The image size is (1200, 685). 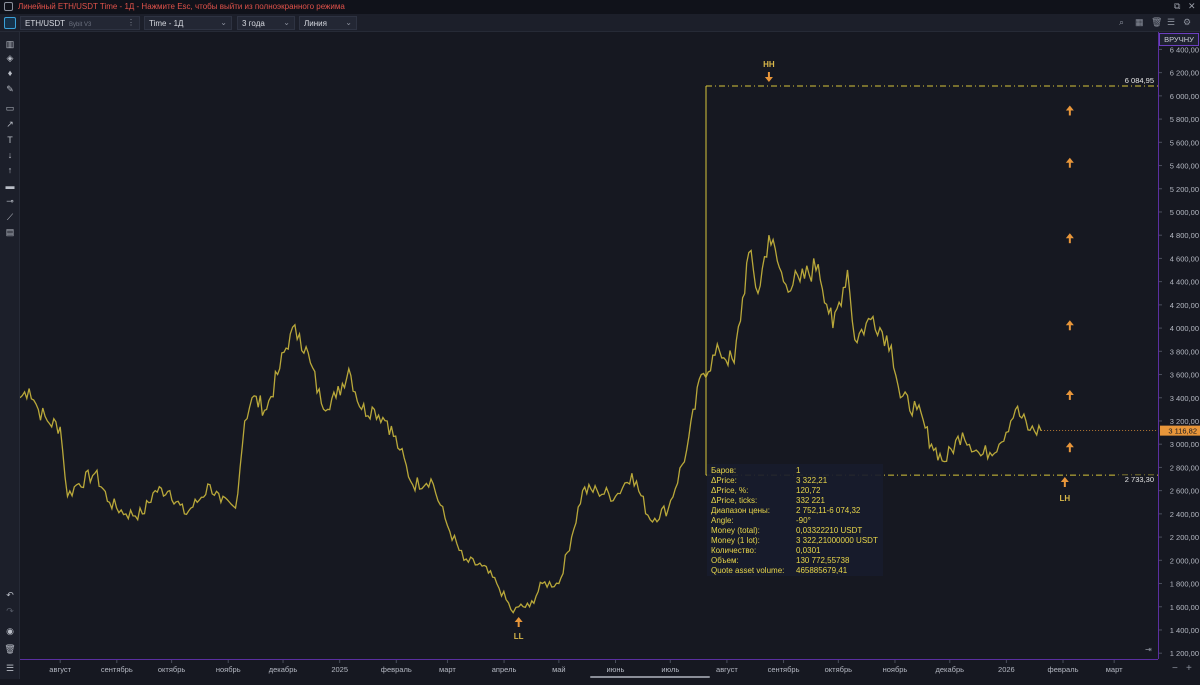 What do you see at coordinates (228, 669) in the screenshot?
I see `time-tick-3: ноябрь` at bounding box center [228, 669].